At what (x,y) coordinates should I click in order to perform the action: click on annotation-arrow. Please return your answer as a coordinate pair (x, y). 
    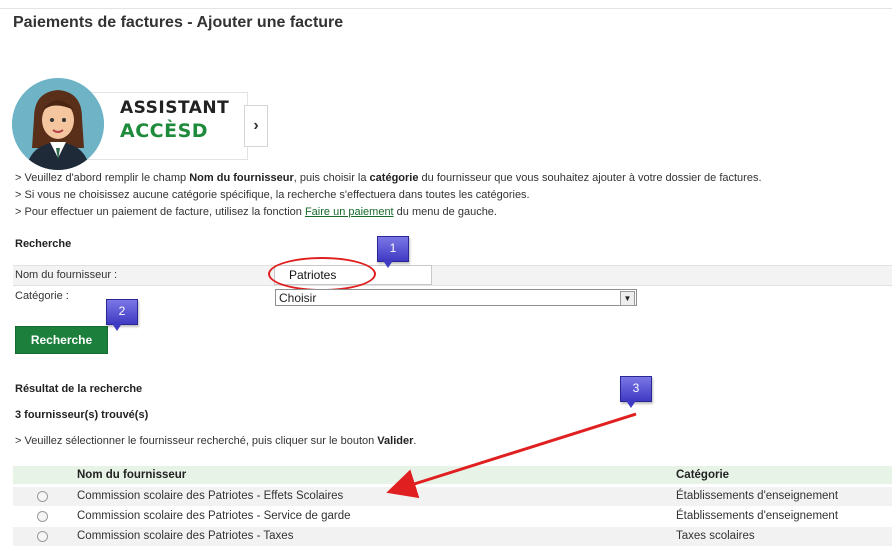
    Looking at the image, I should click on (511, 455).